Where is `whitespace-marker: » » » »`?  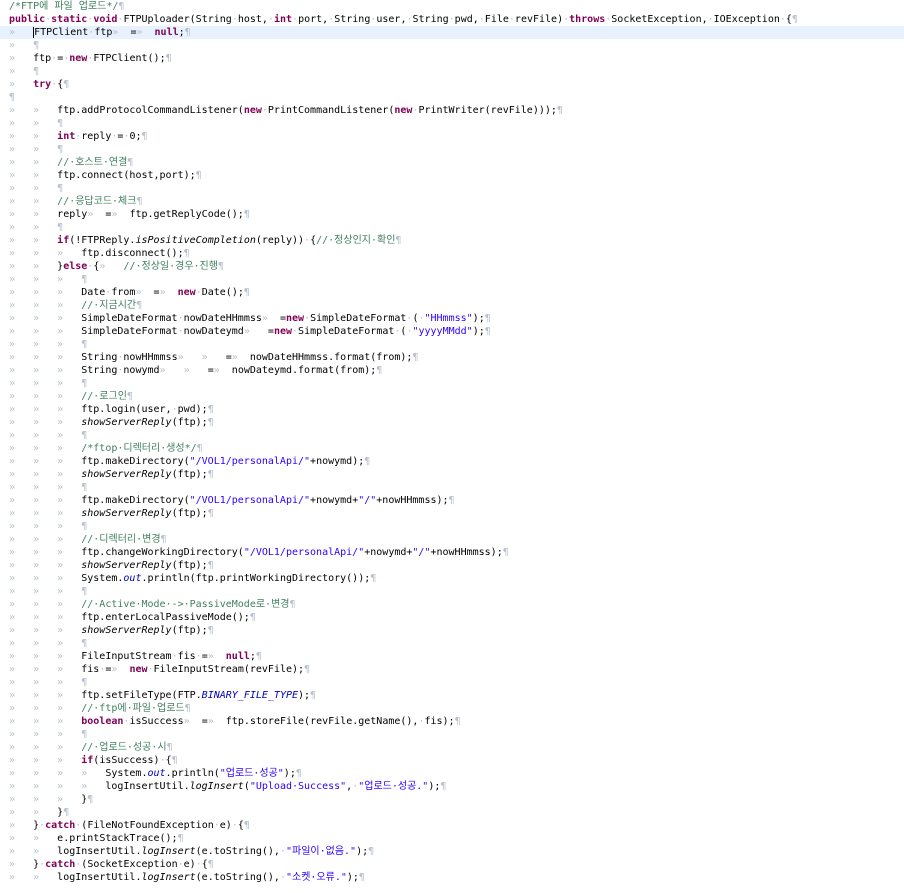
whitespace-marker: » » » » is located at coordinates (57, 786).